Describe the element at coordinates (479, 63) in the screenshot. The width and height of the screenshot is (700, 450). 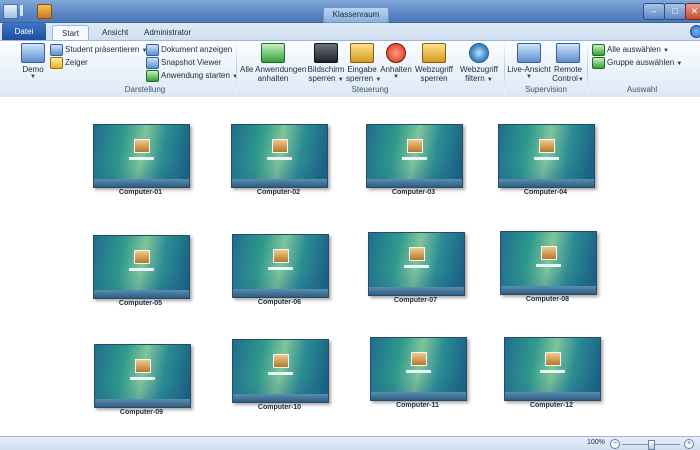
I see `filter-web-access-button: Webzugriff filtern ▼` at that location.